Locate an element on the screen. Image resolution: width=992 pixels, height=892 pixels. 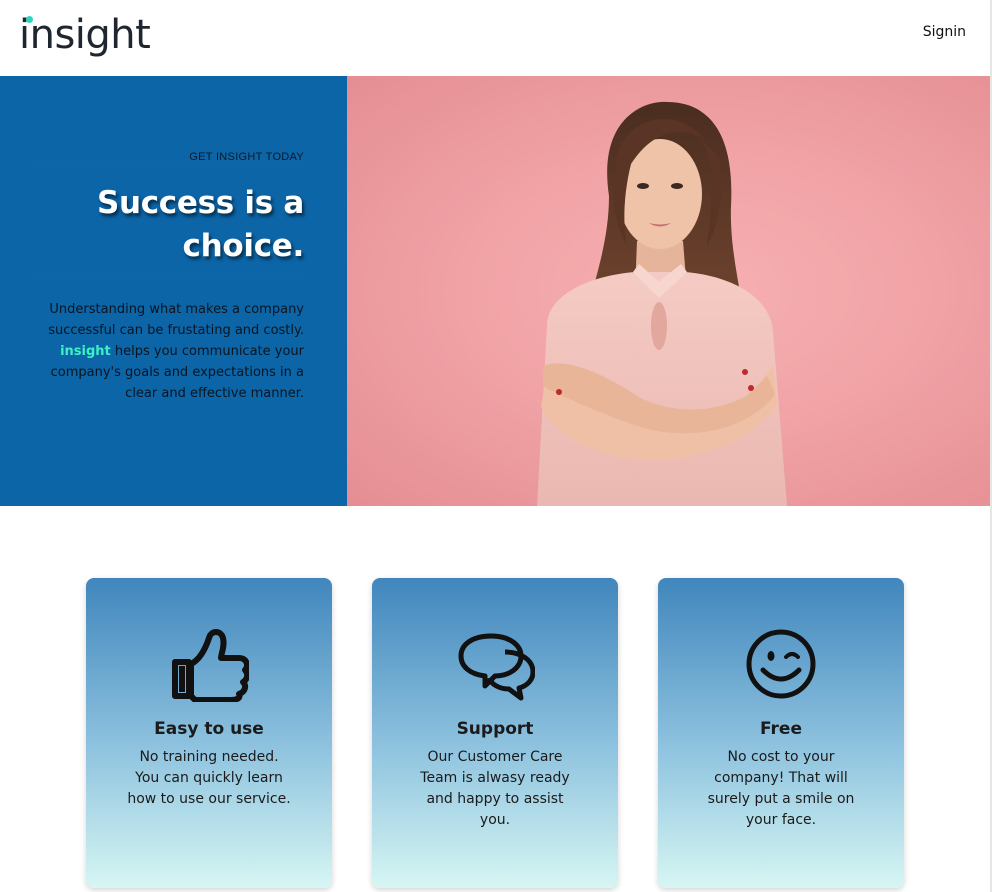
feature-title: Easy to use is located at coordinates (209, 729).